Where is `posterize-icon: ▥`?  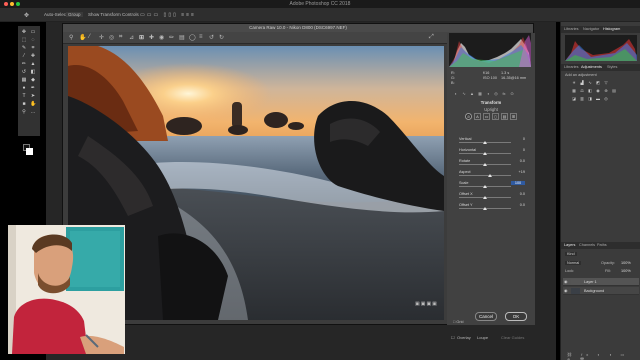
posterize-icon: ▥ is located at coordinates (582, 98).